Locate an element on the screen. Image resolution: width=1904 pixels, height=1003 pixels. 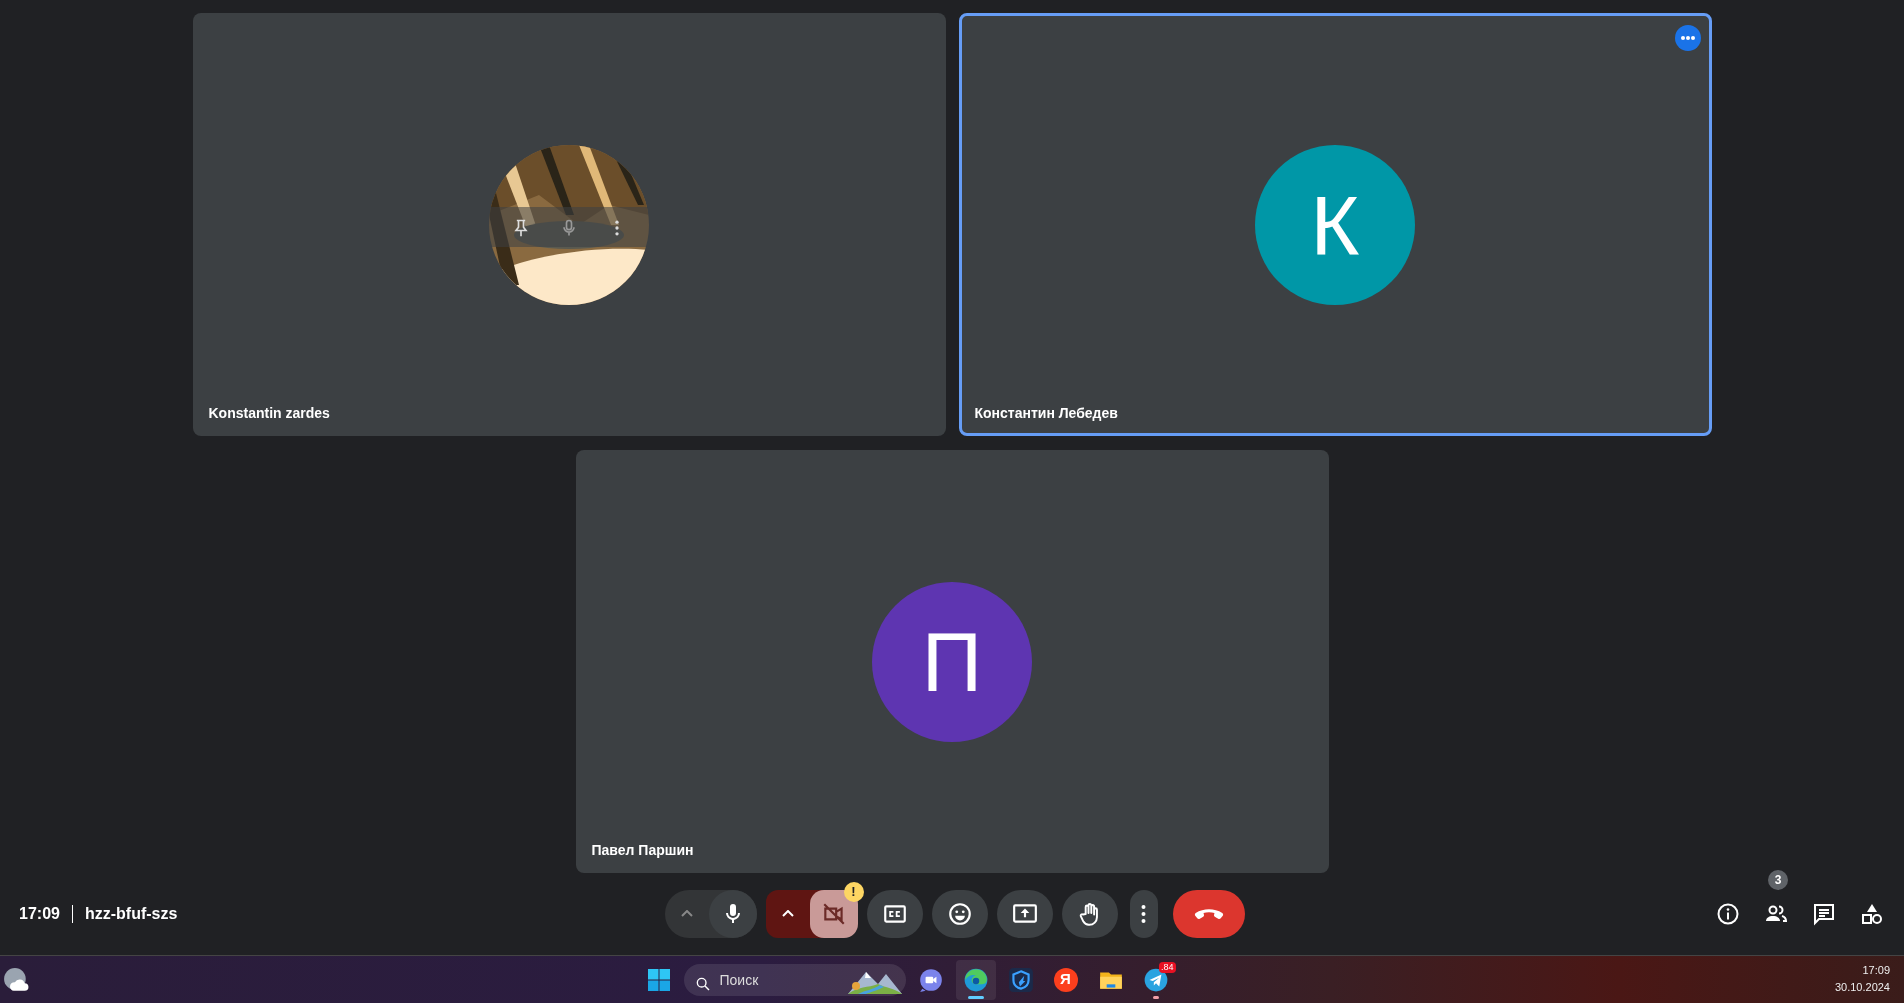
emoji-icon is located at coordinates (959, 913).